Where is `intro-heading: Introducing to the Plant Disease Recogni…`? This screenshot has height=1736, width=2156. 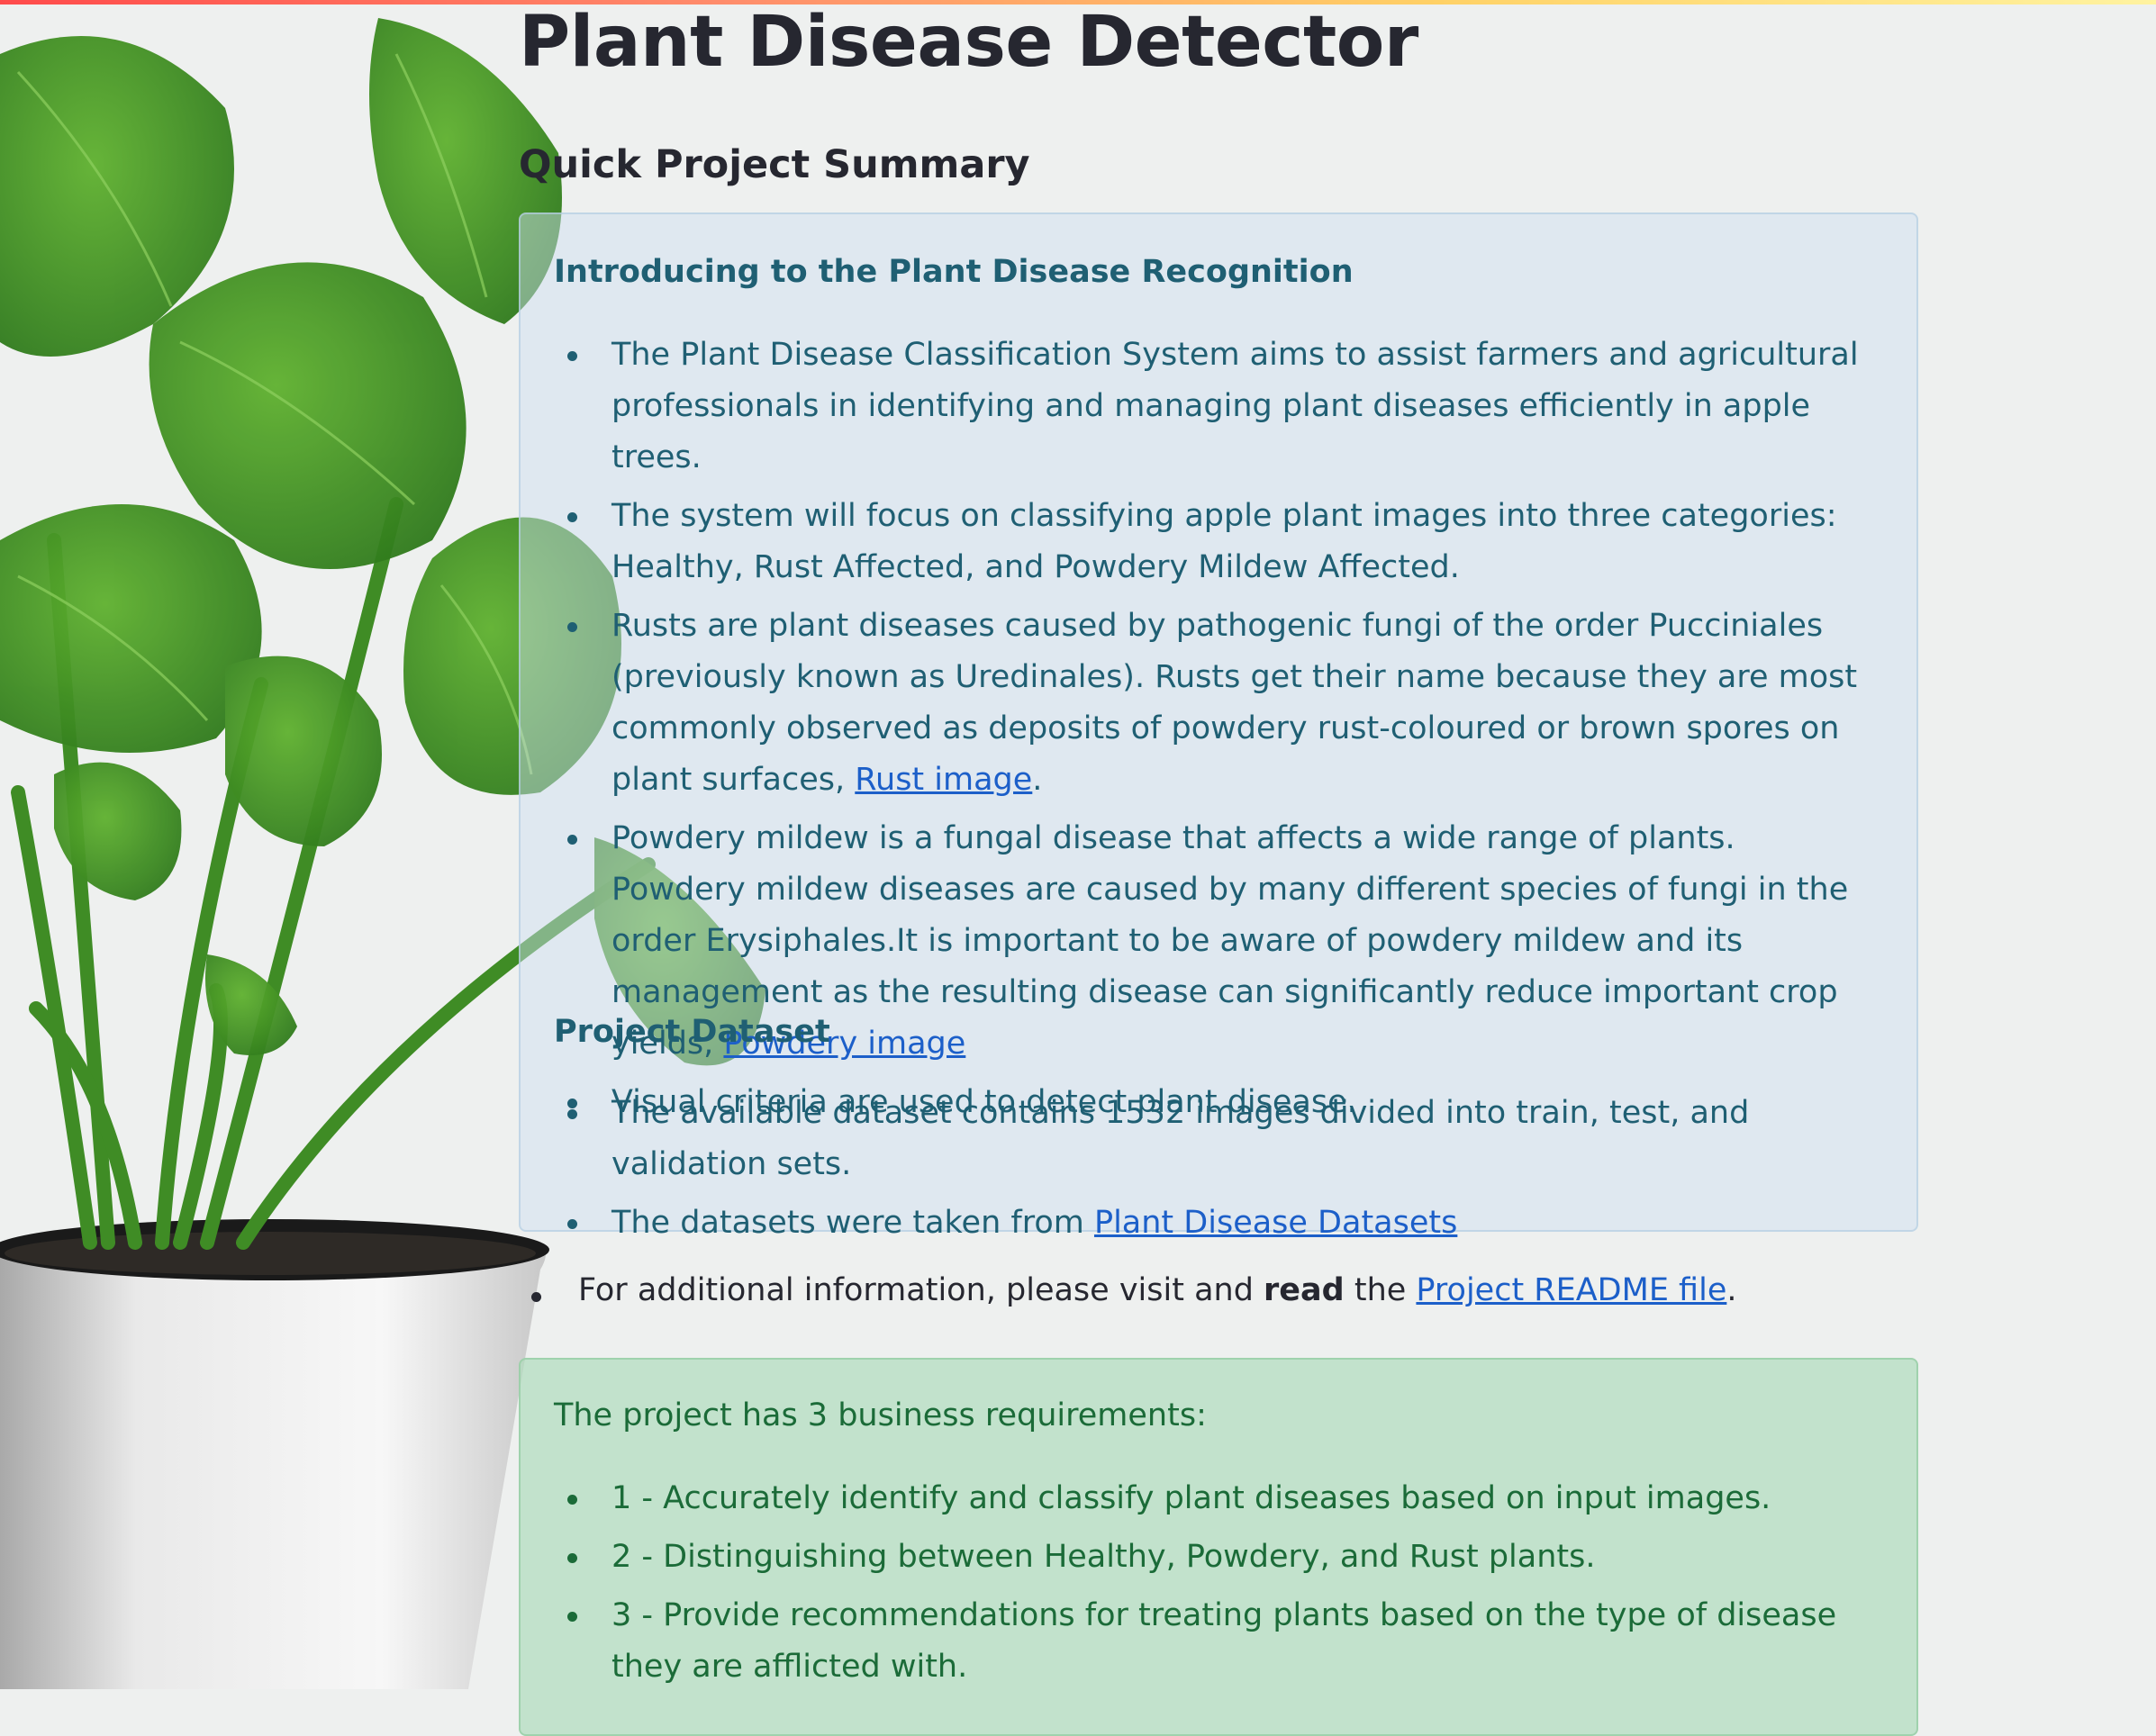 intro-heading: Introducing to the Plant Disease Recogni… is located at coordinates (954, 272).